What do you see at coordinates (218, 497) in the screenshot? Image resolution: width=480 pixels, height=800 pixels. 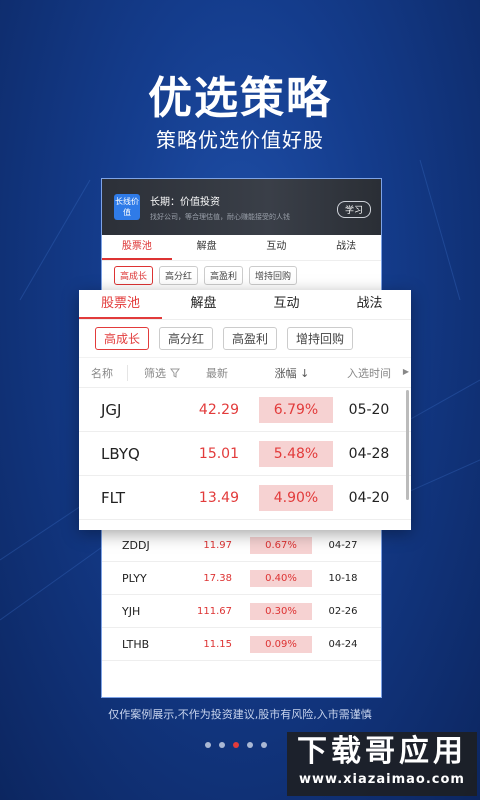 I see `stock-price: 13.49` at bounding box center [218, 497].